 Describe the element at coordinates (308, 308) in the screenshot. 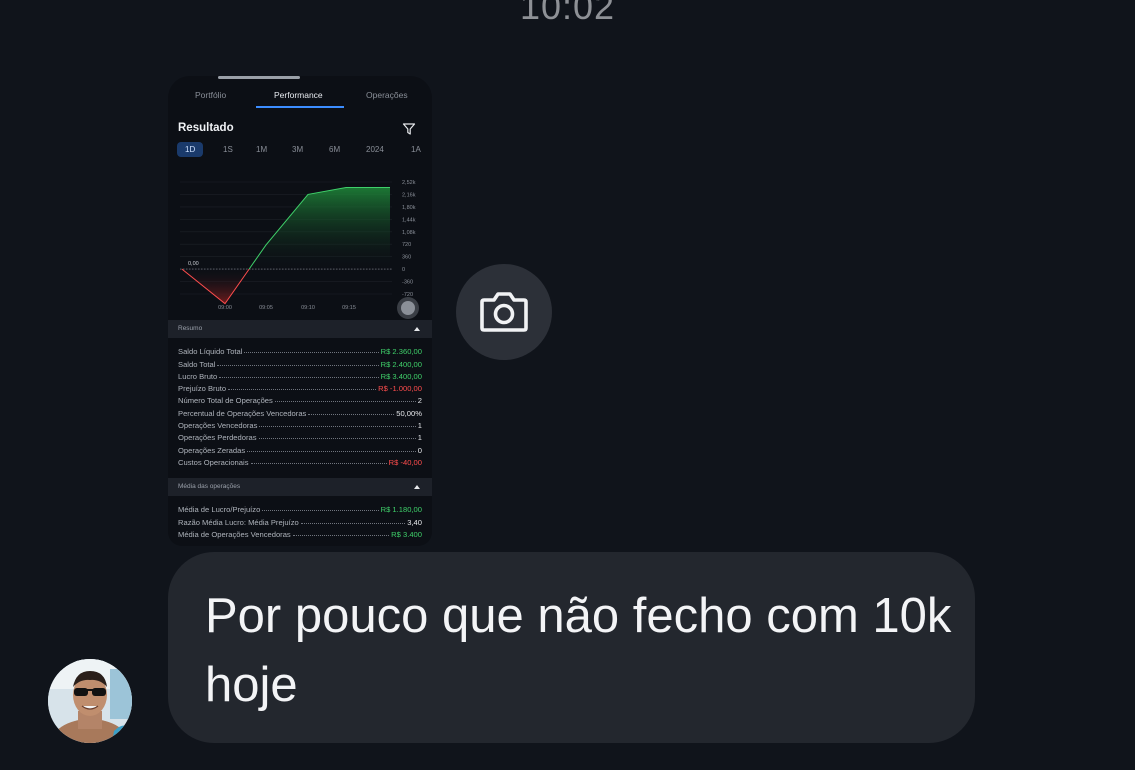

I see `x-tick-label: 09:10` at that location.